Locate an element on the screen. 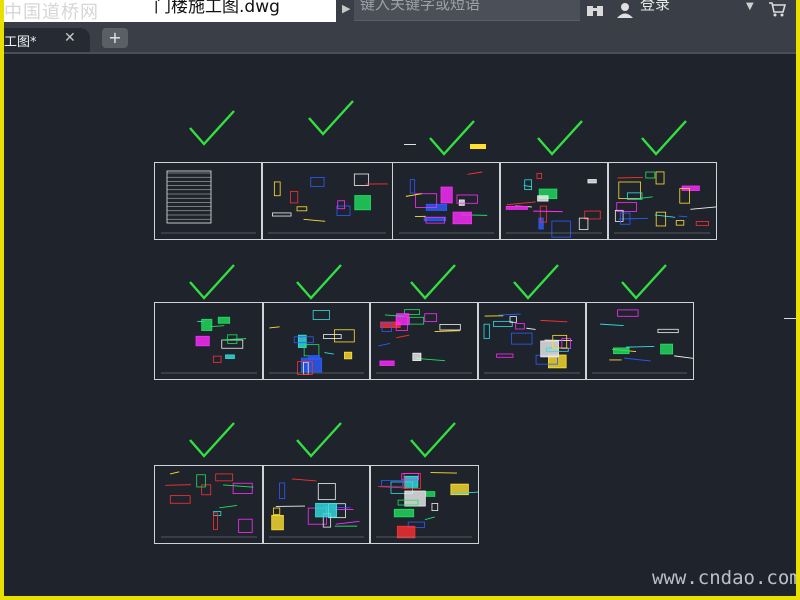 The image size is (800, 600). file-title-area: 中国道桥网 门楼施工图.dwg is located at coordinates (170, 11).